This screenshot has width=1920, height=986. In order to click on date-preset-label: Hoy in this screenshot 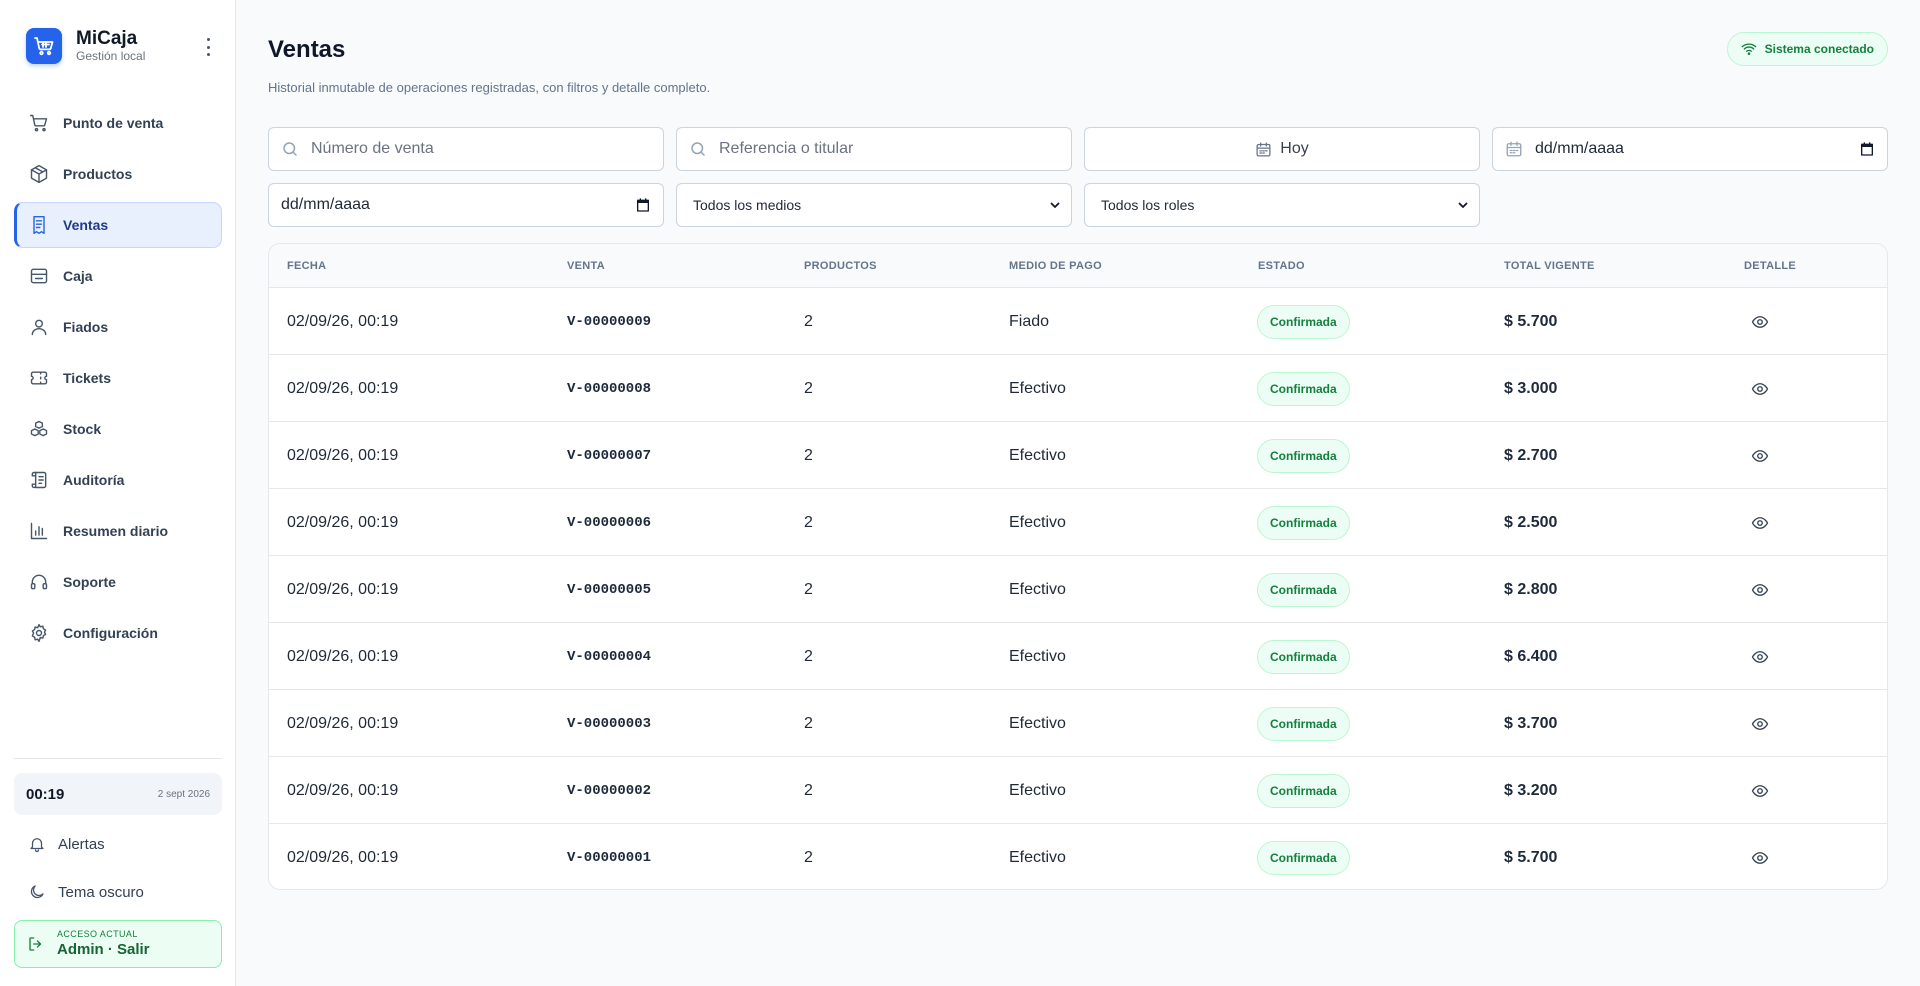, I will do `click(1294, 148)`.